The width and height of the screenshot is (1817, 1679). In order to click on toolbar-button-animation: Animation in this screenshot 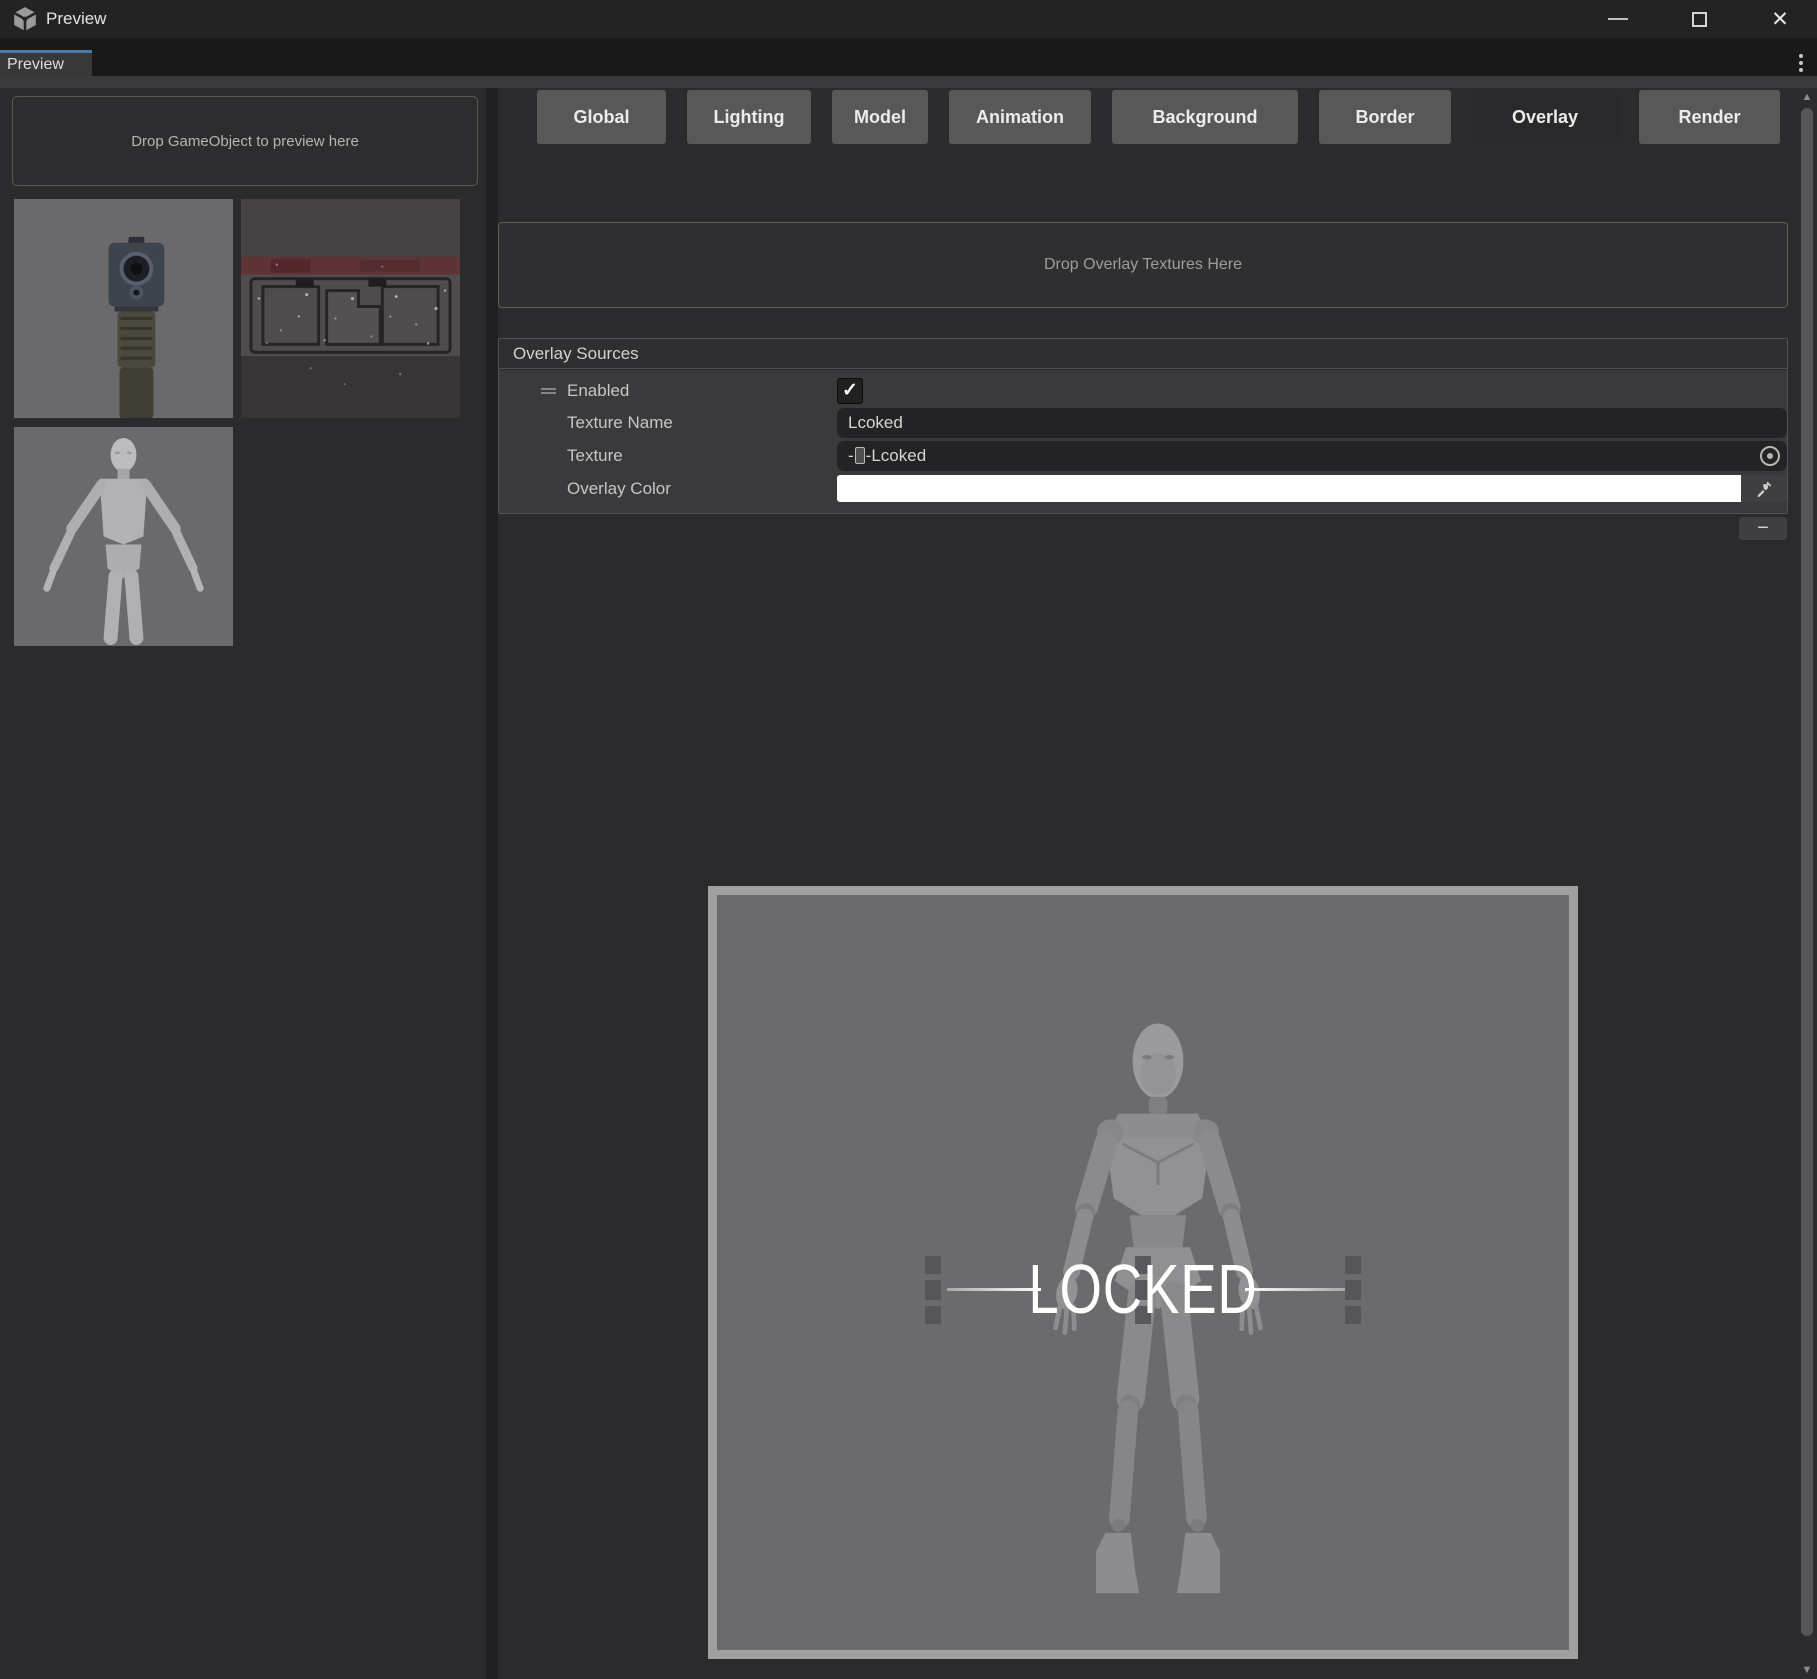, I will do `click(1020, 117)`.